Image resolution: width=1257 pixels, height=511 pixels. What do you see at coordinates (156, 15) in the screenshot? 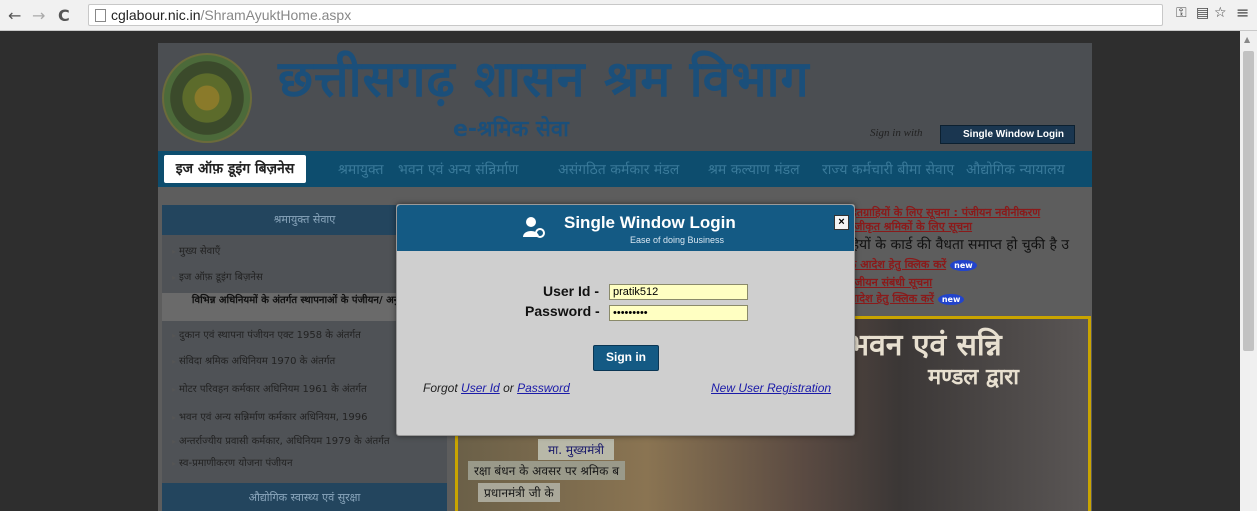
I see `url-host: cglabour.nic.in` at bounding box center [156, 15].